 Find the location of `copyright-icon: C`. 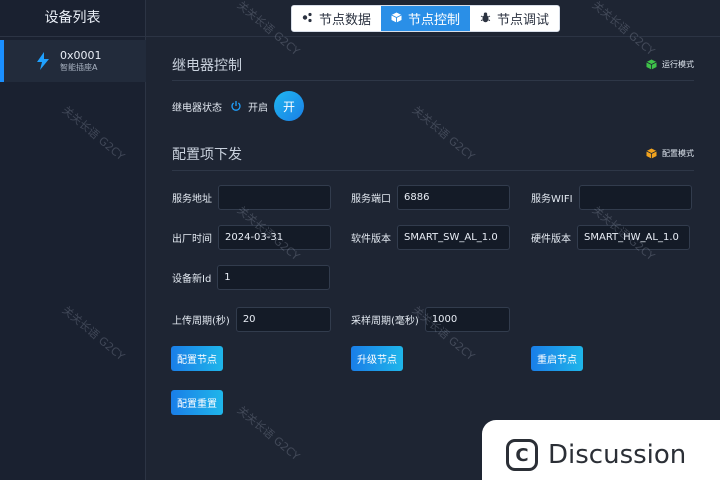

copyright-icon: C is located at coordinates (522, 455).